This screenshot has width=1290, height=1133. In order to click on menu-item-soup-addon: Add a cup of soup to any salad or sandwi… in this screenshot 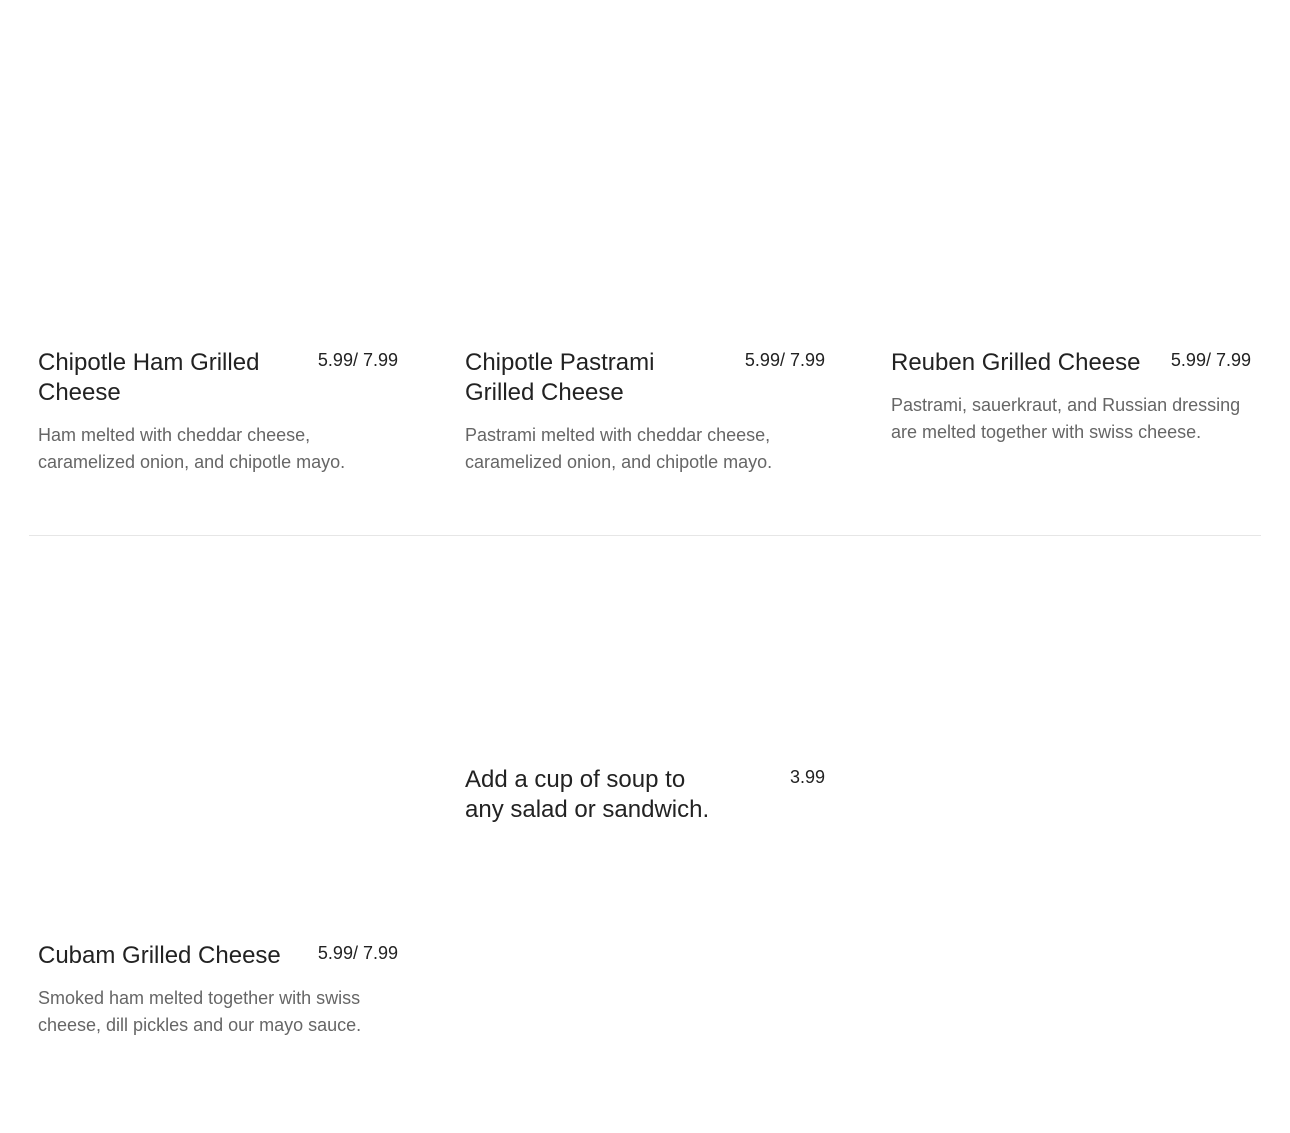, I will do `click(645, 795)`.